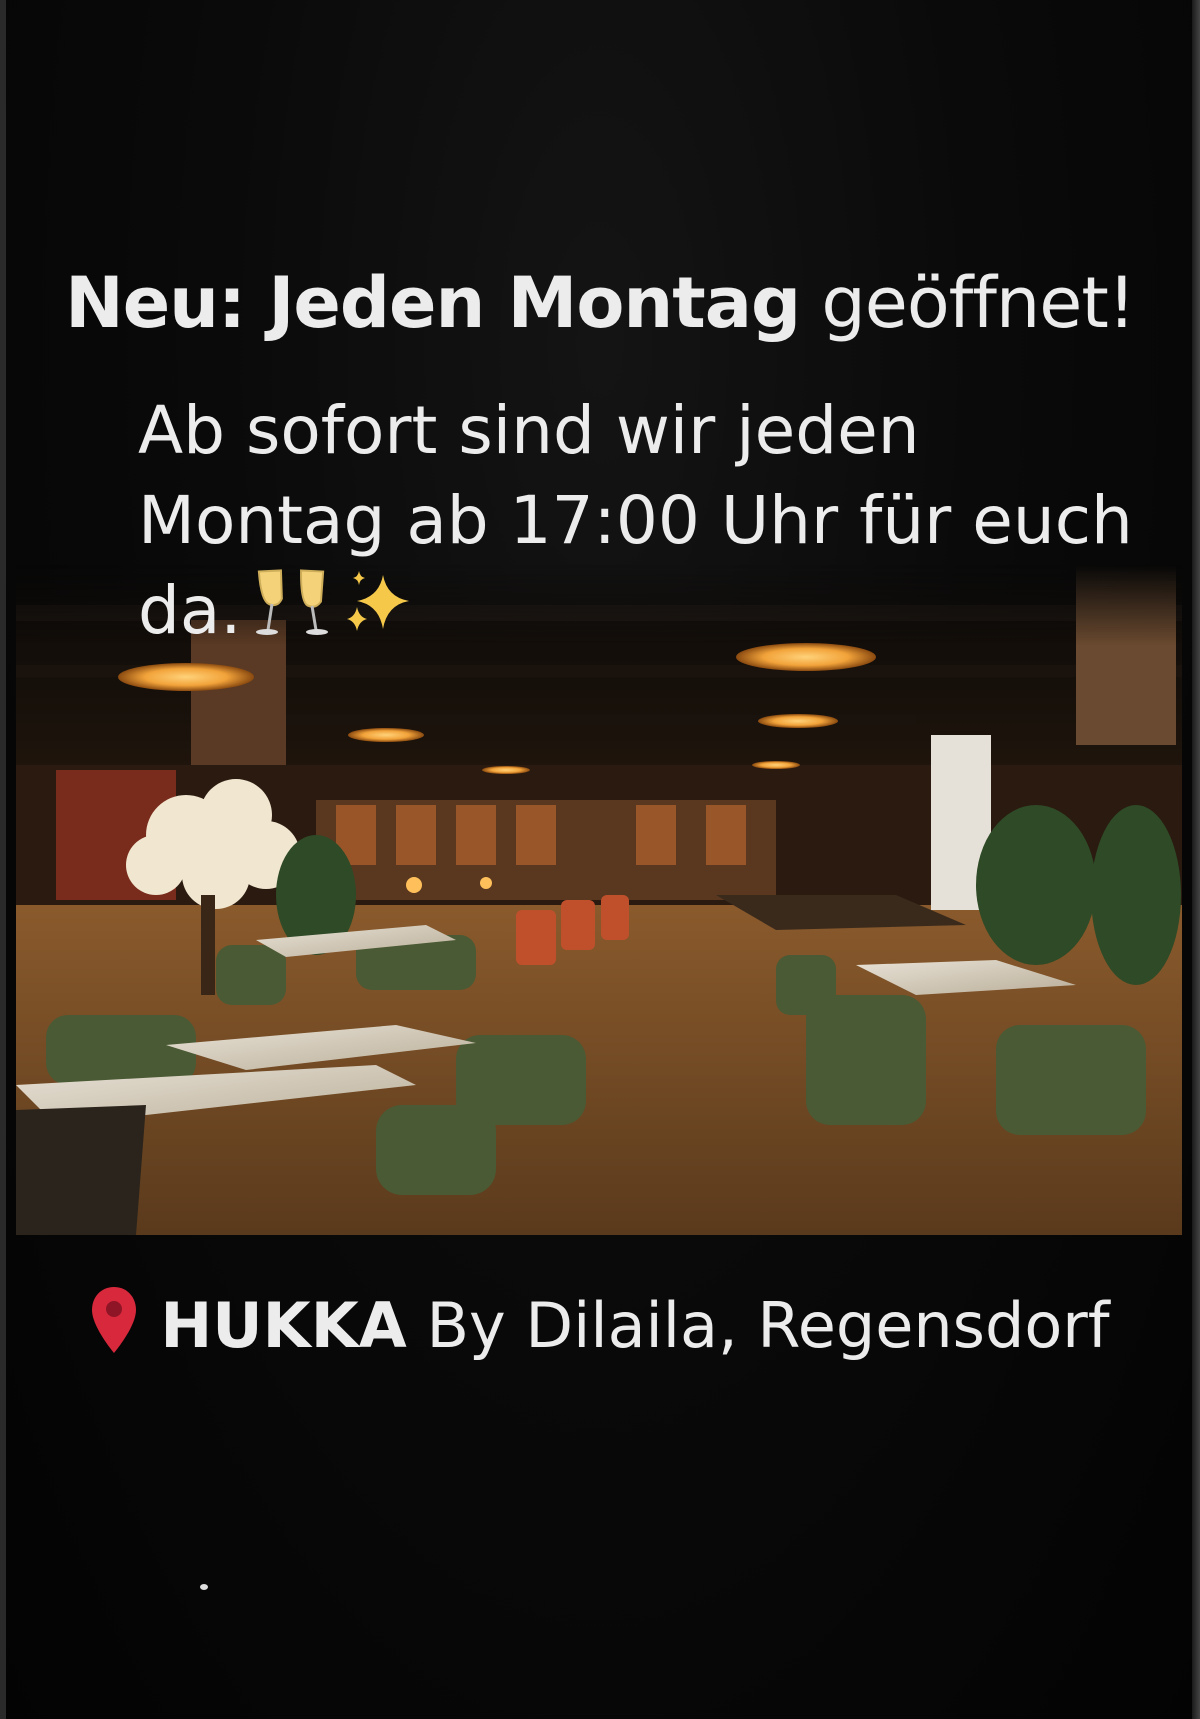 This screenshot has width=1200, height=1719. What do you see at coordinates (433, 303) in the screenshot?
I see `headline-bold: Neu: Jeden Montag` at bounding box center [433, 303].